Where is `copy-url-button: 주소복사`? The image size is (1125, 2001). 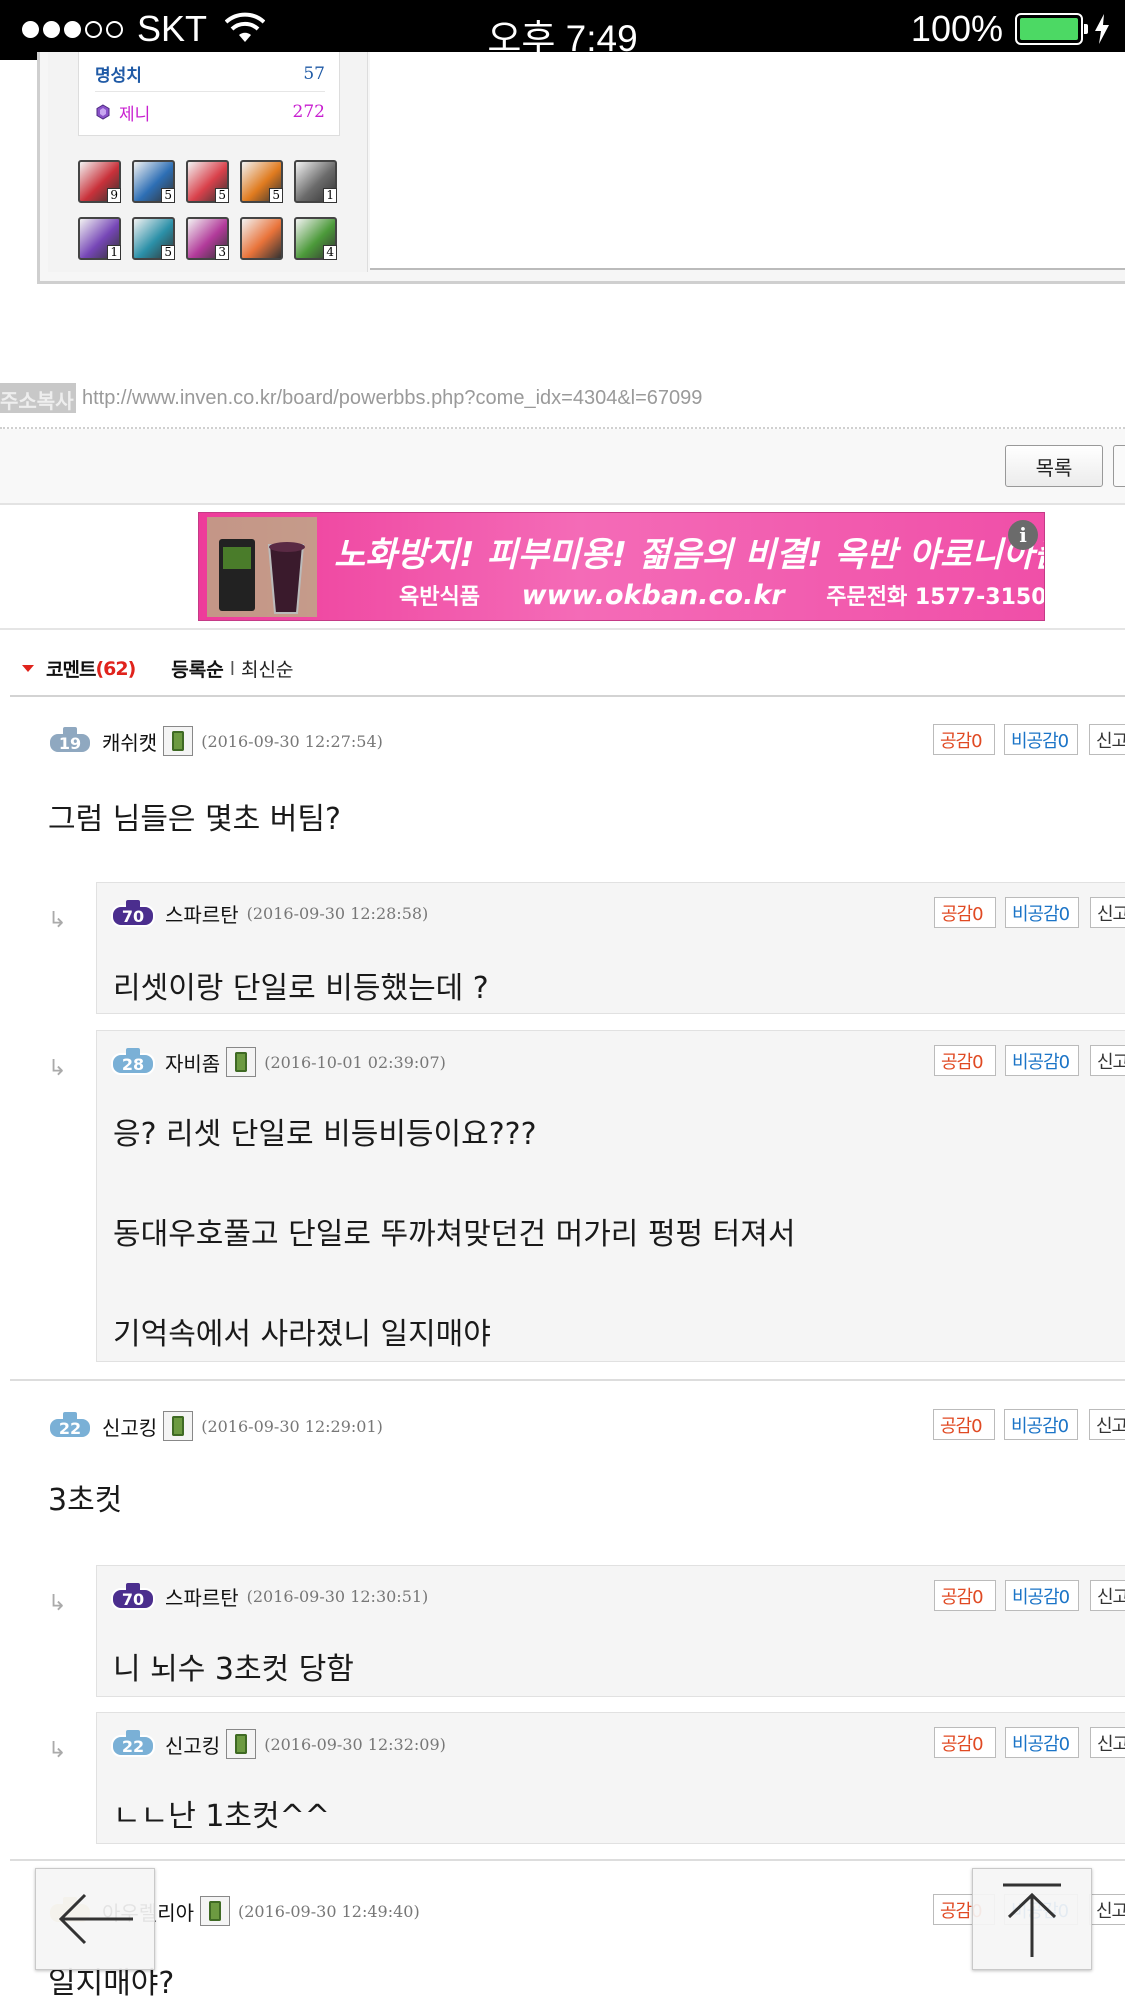
copy-url-button: 주소복사 is located at coordinates (38, 398).